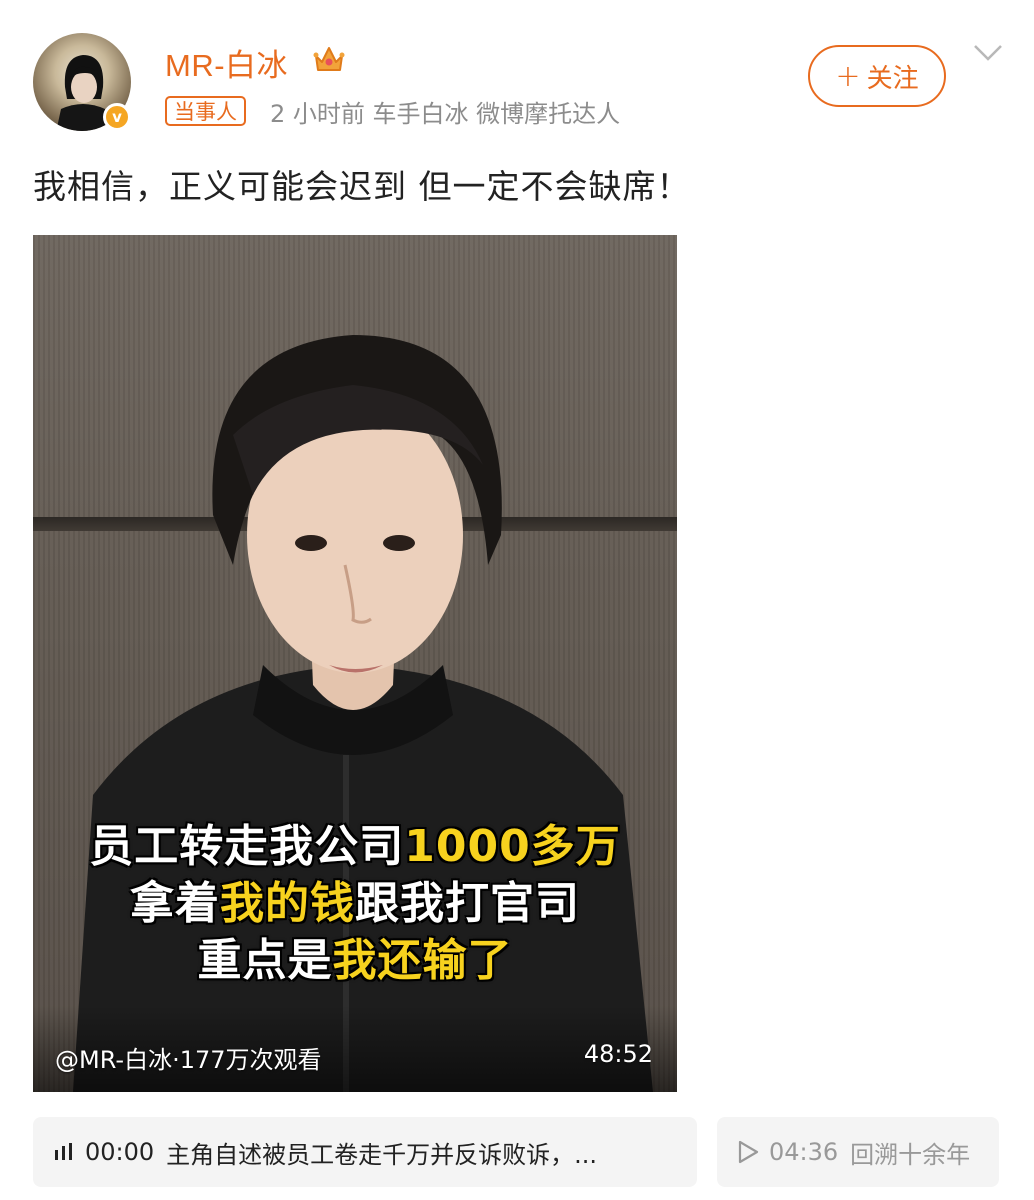 Image resolution: width=1034 pixels, height=1200 pixels. Describe the element at coordinates (329, 59) in the screenshot. I see `crown-icon` at that location.